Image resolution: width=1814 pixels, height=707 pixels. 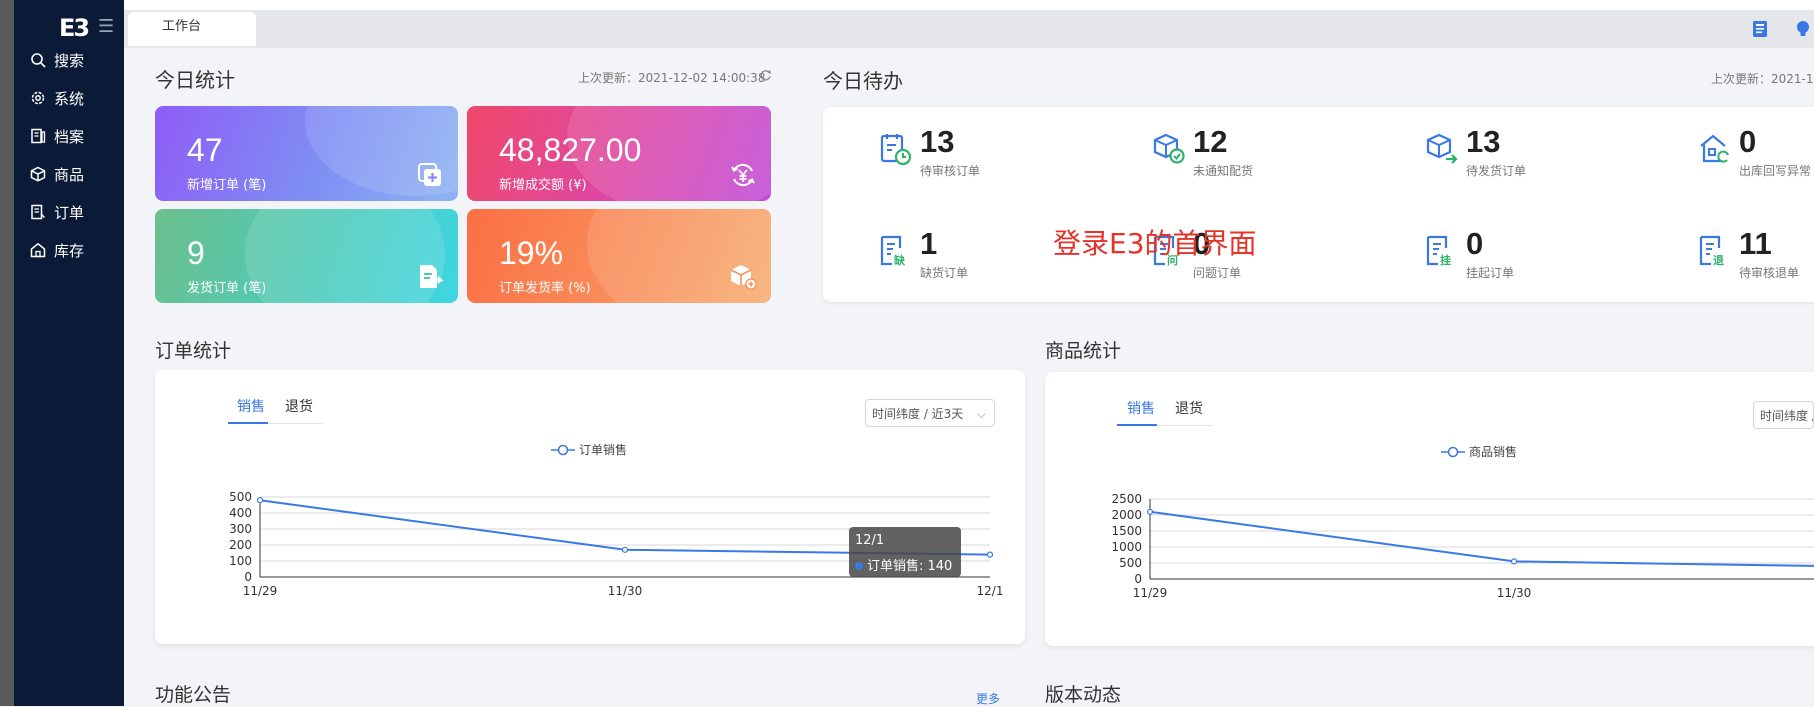 I want to click on doc-tui-icon: 退, so click(x=1711, y=251).